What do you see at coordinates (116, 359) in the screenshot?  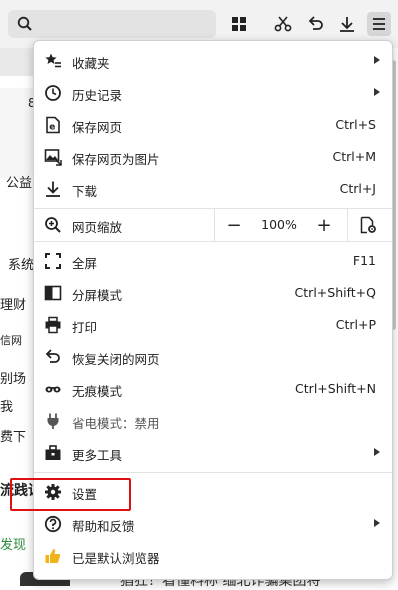 I see `menu-item-label: 恢复关闭的网页` at bounding box center [116, 359].